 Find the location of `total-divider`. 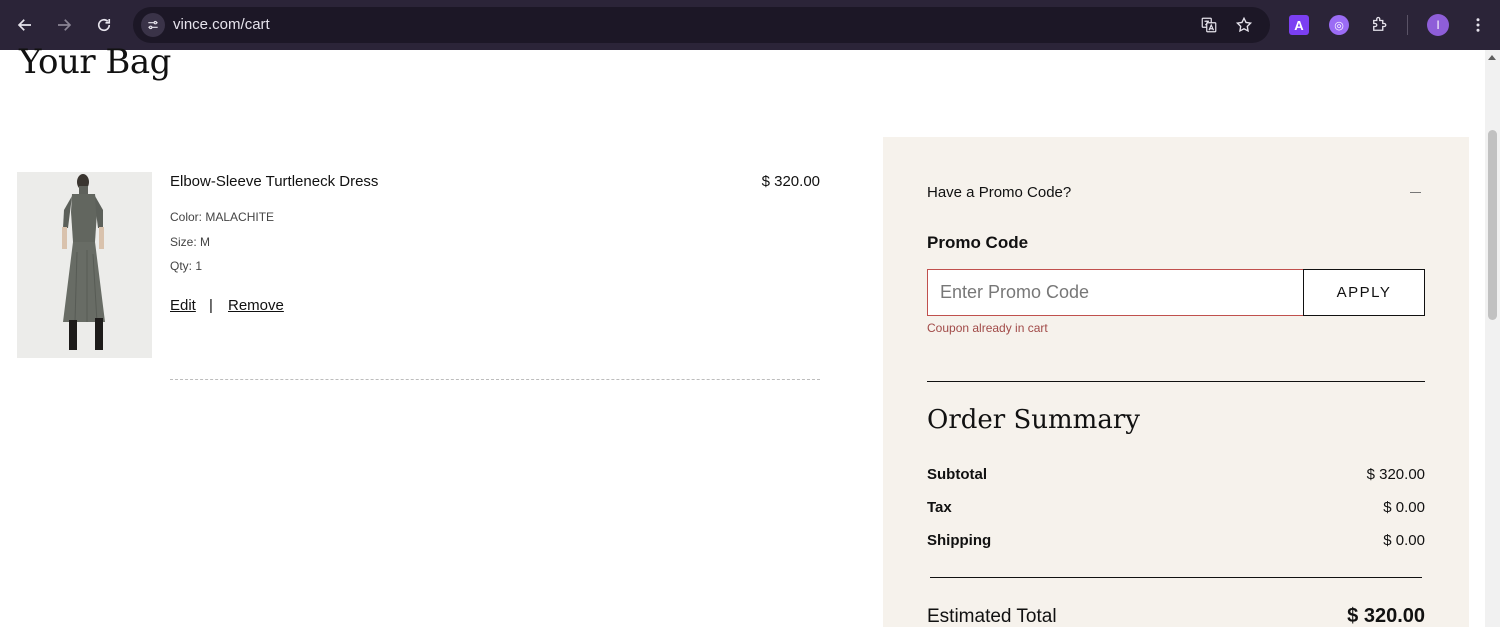

total-divider is located at coordinates (1176, 577).